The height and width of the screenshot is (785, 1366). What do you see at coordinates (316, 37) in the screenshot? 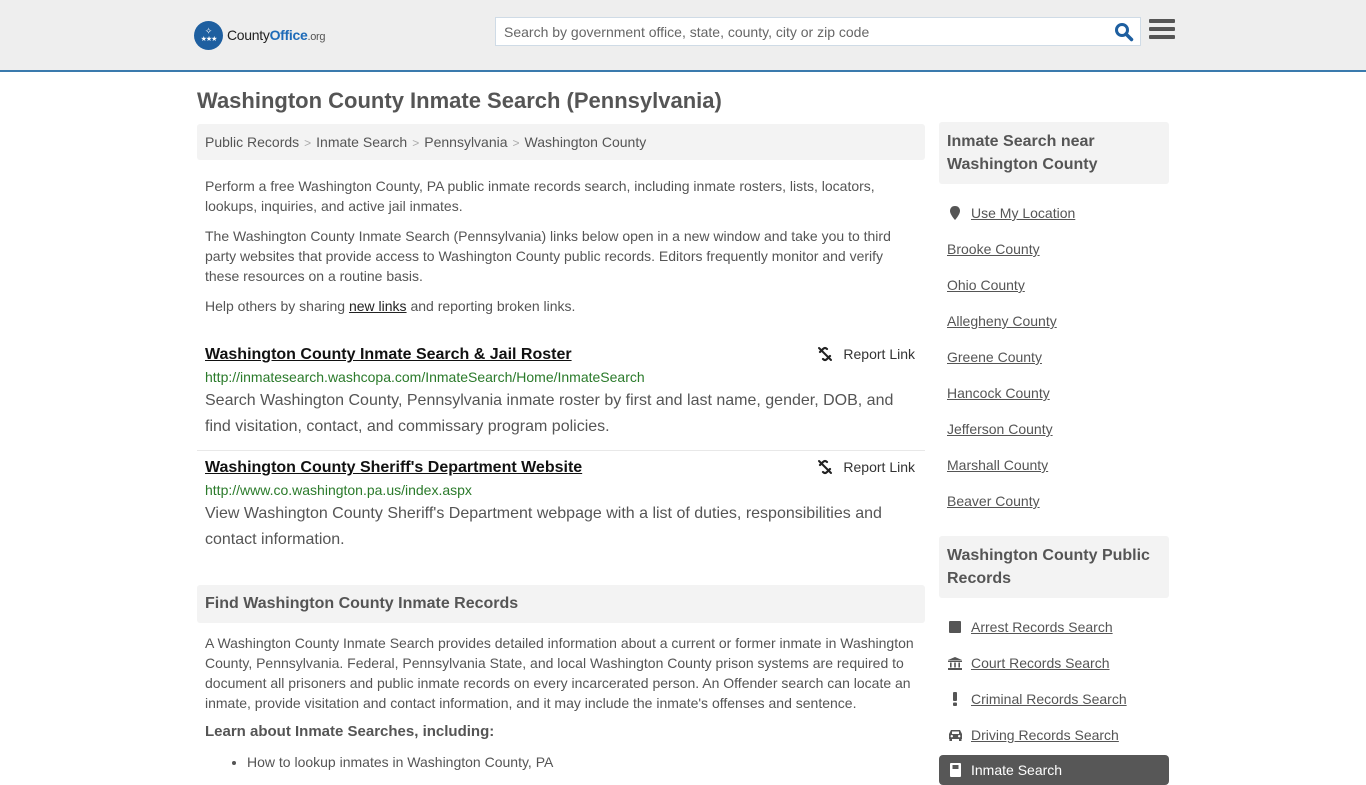
I see `logo-text-tld: .org` at bounding box center [316, 37].